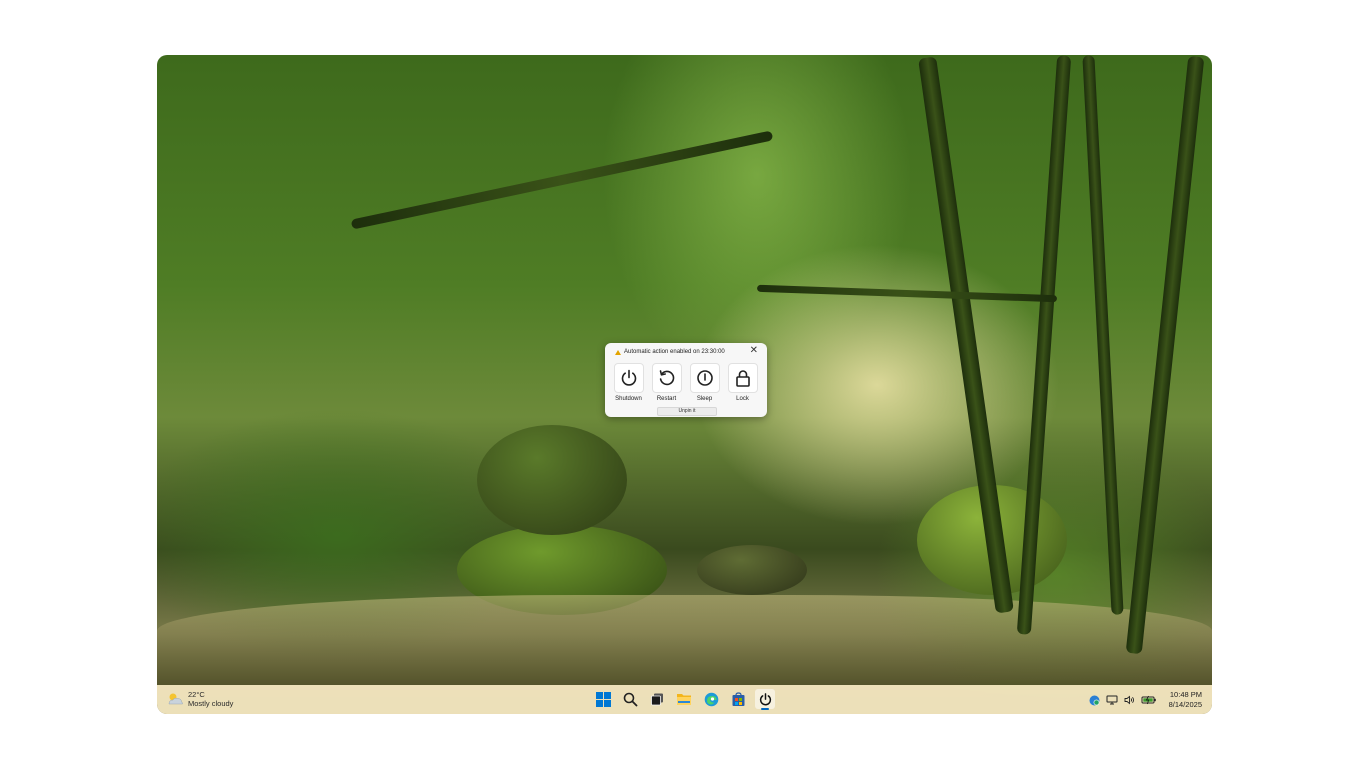  I want to click on task-view-icon, so click(656, 699).